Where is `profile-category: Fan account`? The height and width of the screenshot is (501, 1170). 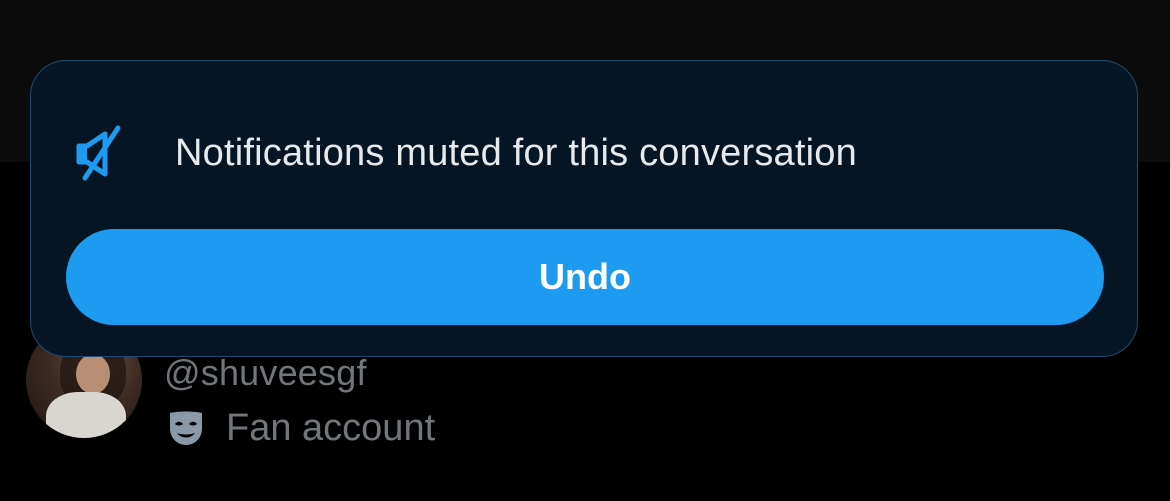
profile-category: Fan account is located at coordinates (300, 428).